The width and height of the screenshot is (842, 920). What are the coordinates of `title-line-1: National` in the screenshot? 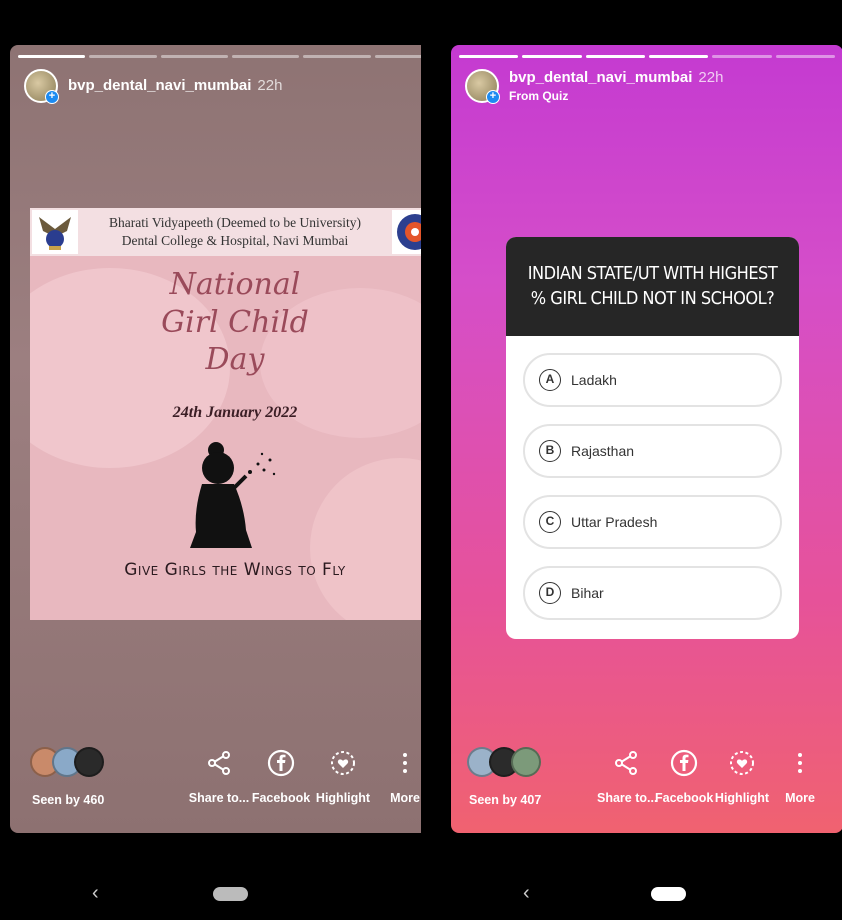 It's located at (235, 284).